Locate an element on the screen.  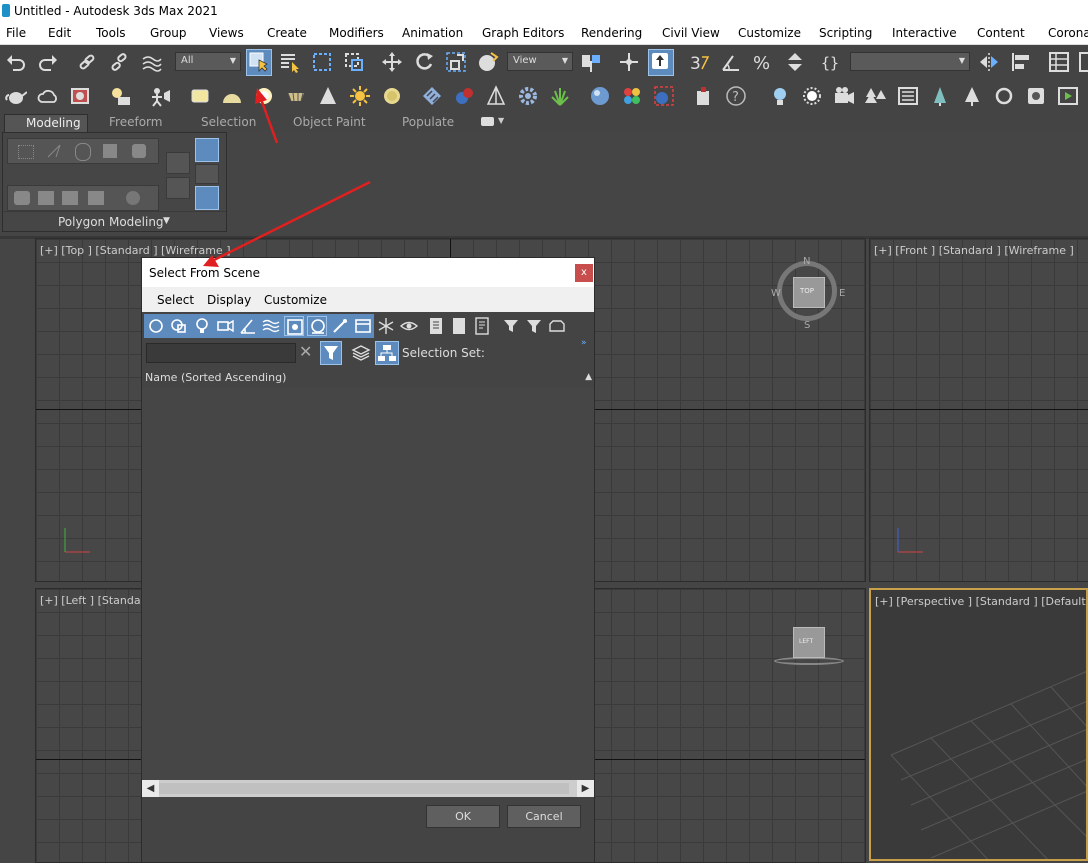
extrude-icon is located at coordinates (22, 198).